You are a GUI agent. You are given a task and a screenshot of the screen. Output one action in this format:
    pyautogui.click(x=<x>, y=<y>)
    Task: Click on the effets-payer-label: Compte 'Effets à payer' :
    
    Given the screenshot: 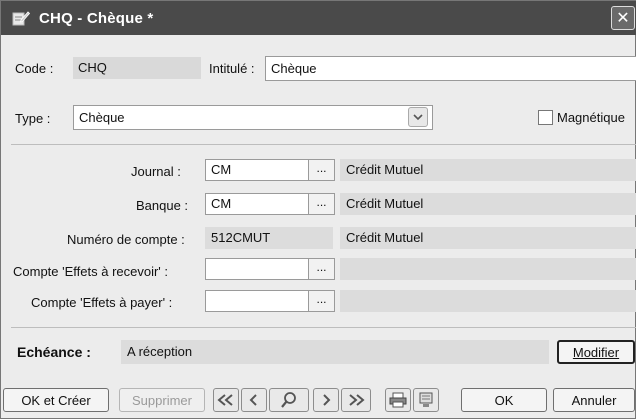 What is the action you would take?
    pyautogui.click(x=102, y=302)
    